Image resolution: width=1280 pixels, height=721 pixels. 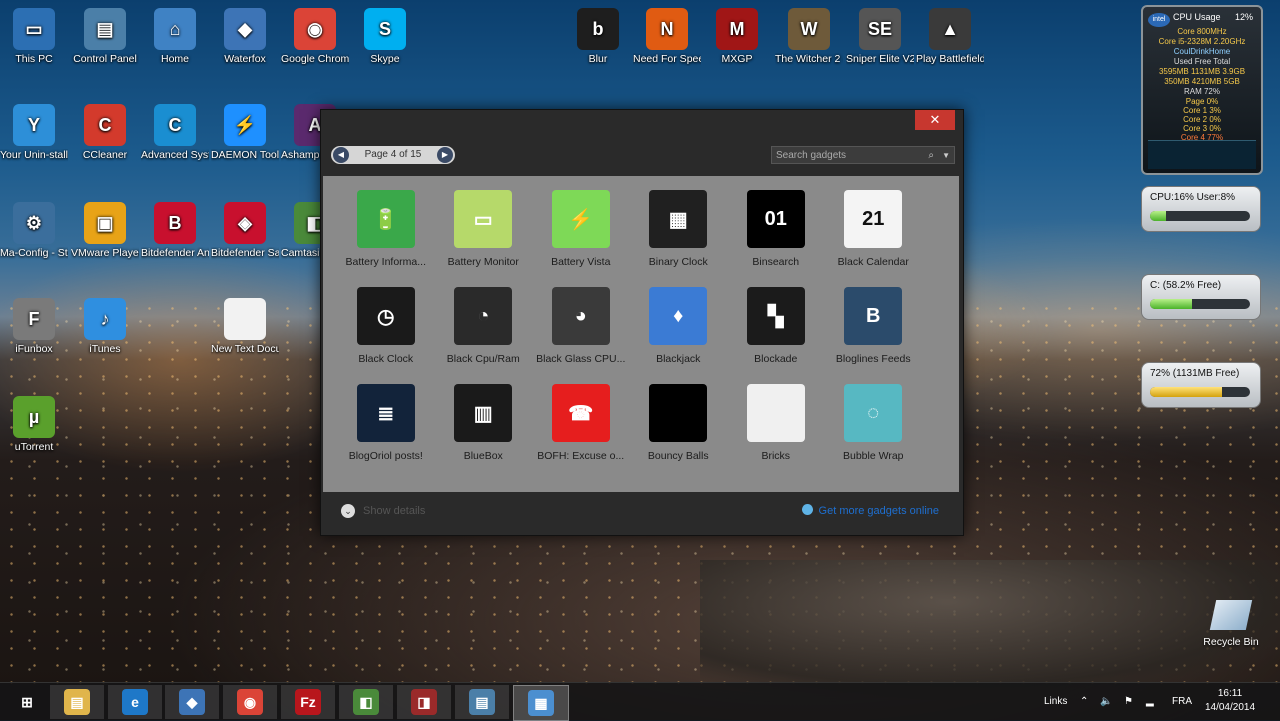 I want to click on chrome-icon: ◉, so click(x=250, y=702).